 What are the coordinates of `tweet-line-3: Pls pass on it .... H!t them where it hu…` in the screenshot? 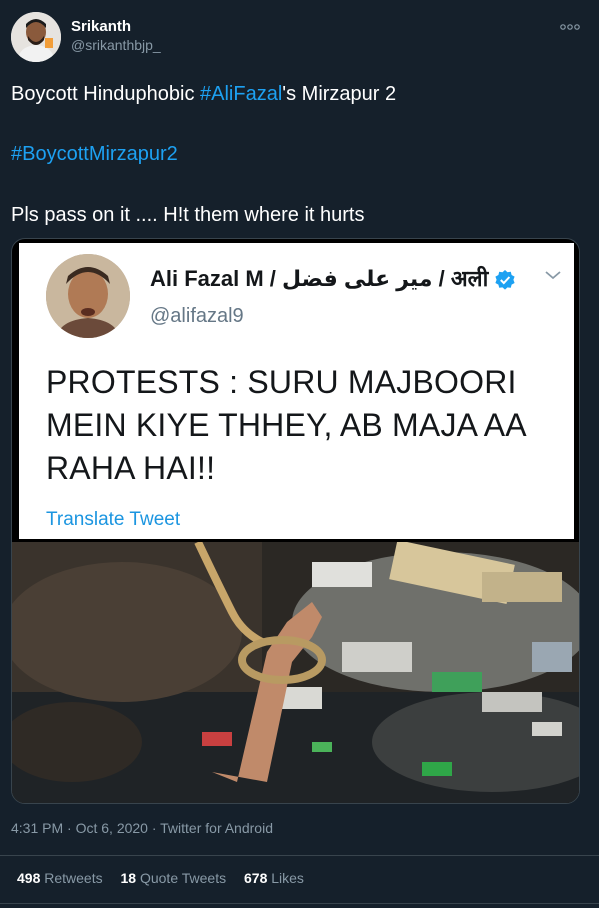 It's located at (188, 215).